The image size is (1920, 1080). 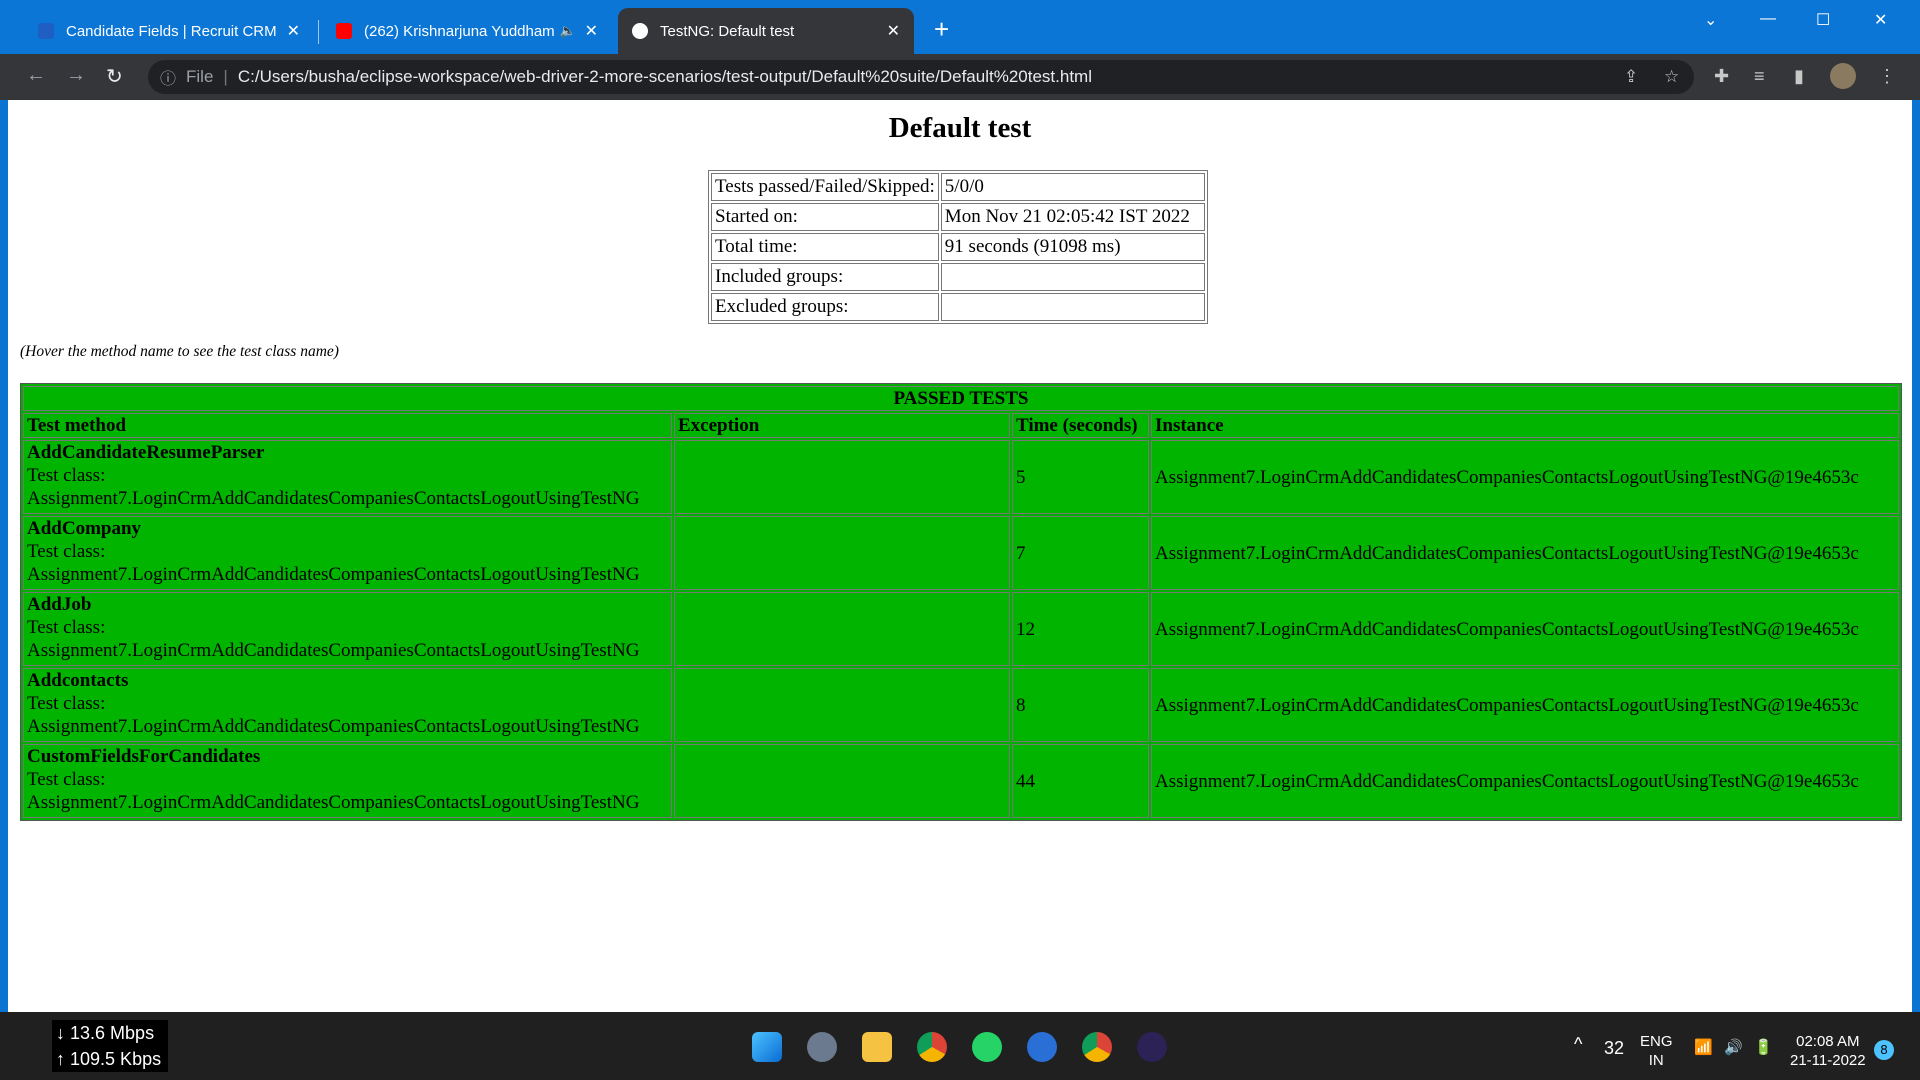 I want to click on summary-row: Excluded groups:, so click(x=958, y=307).